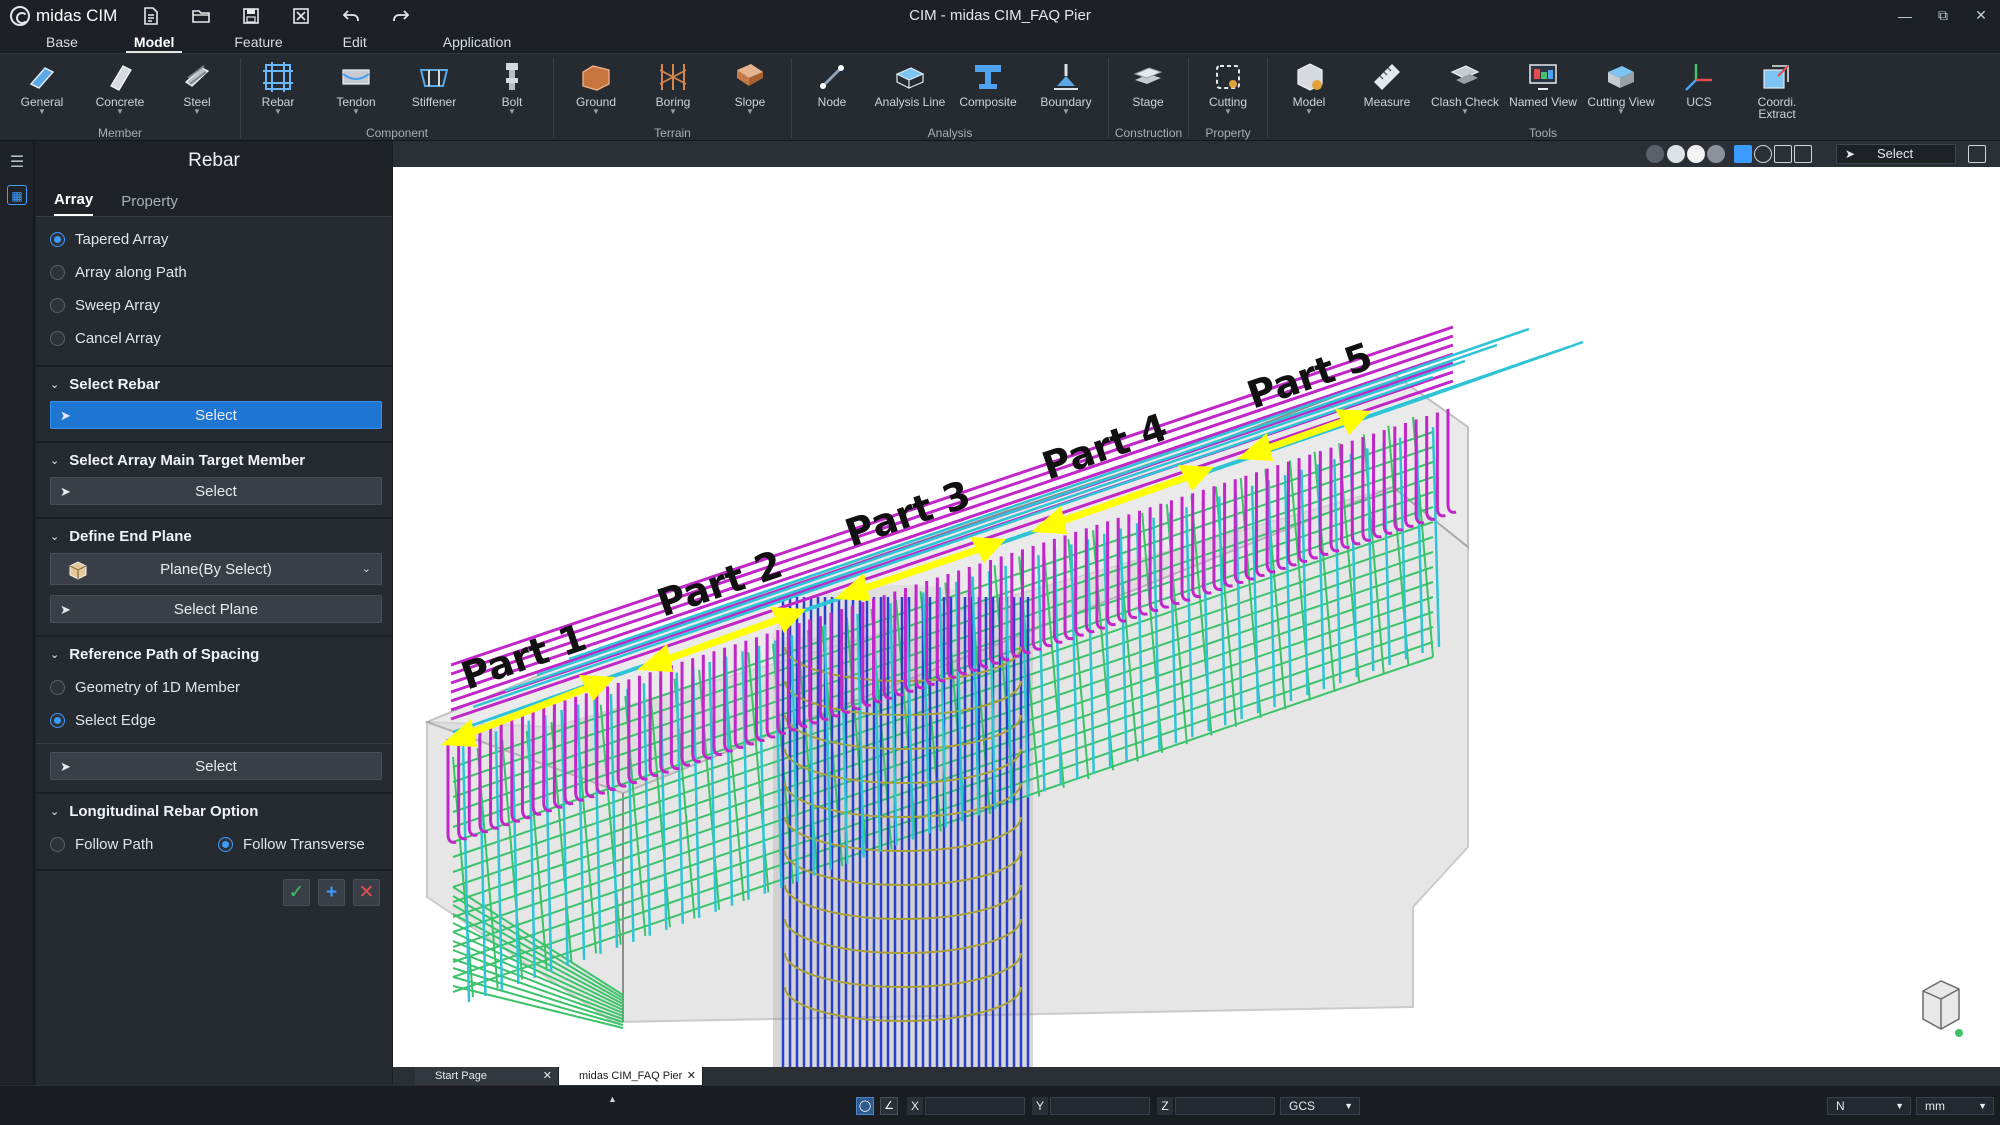 The image size is (2000, 1125). I want to click on bolt-button: Bolt ▼, so click(512, 91).